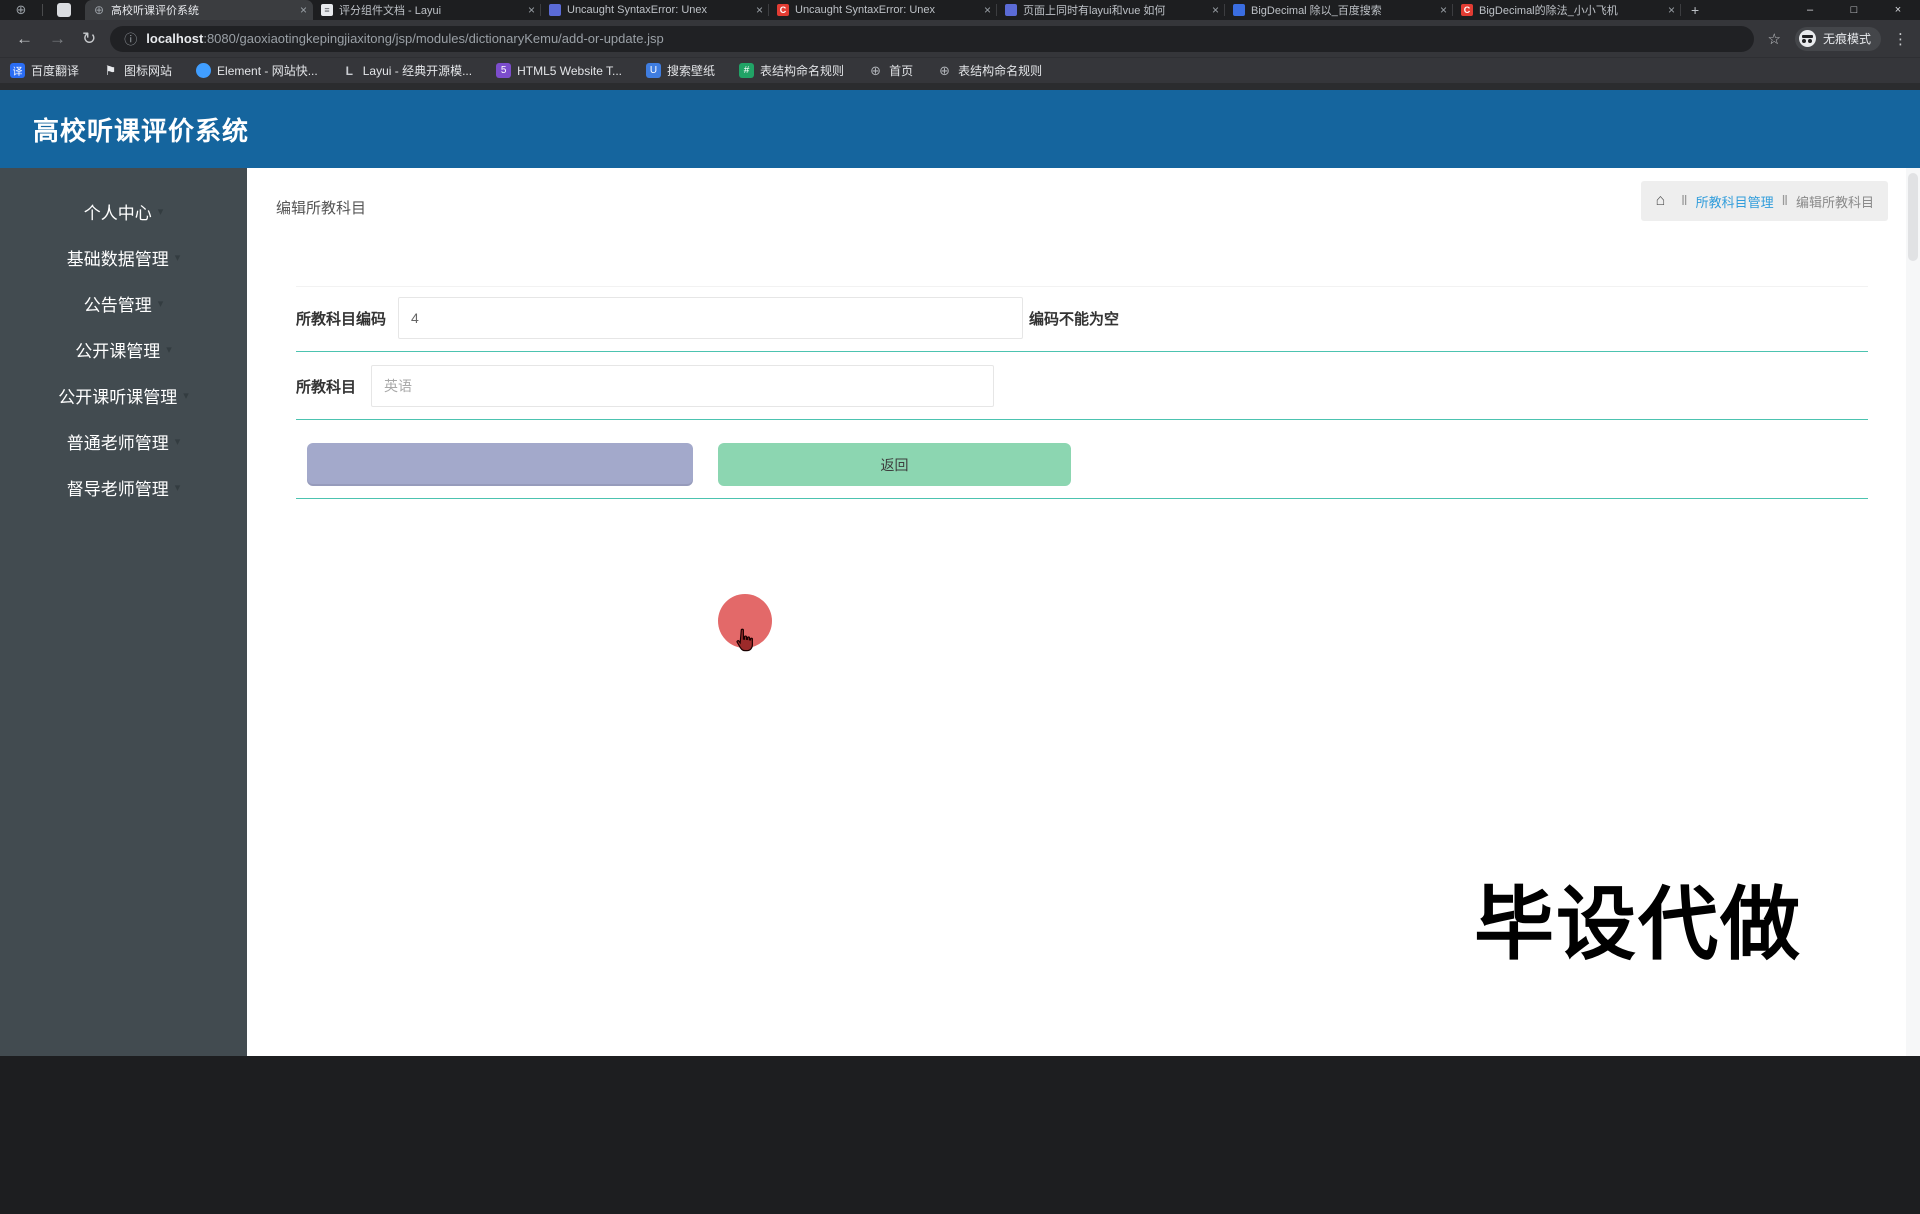 This screenshot has width=1920, height=1214. What do you see at coordinates (1774, 39) in the screenshot?
I see `bookmark-star-icon: ☆` at bounding box center [1774, 39].